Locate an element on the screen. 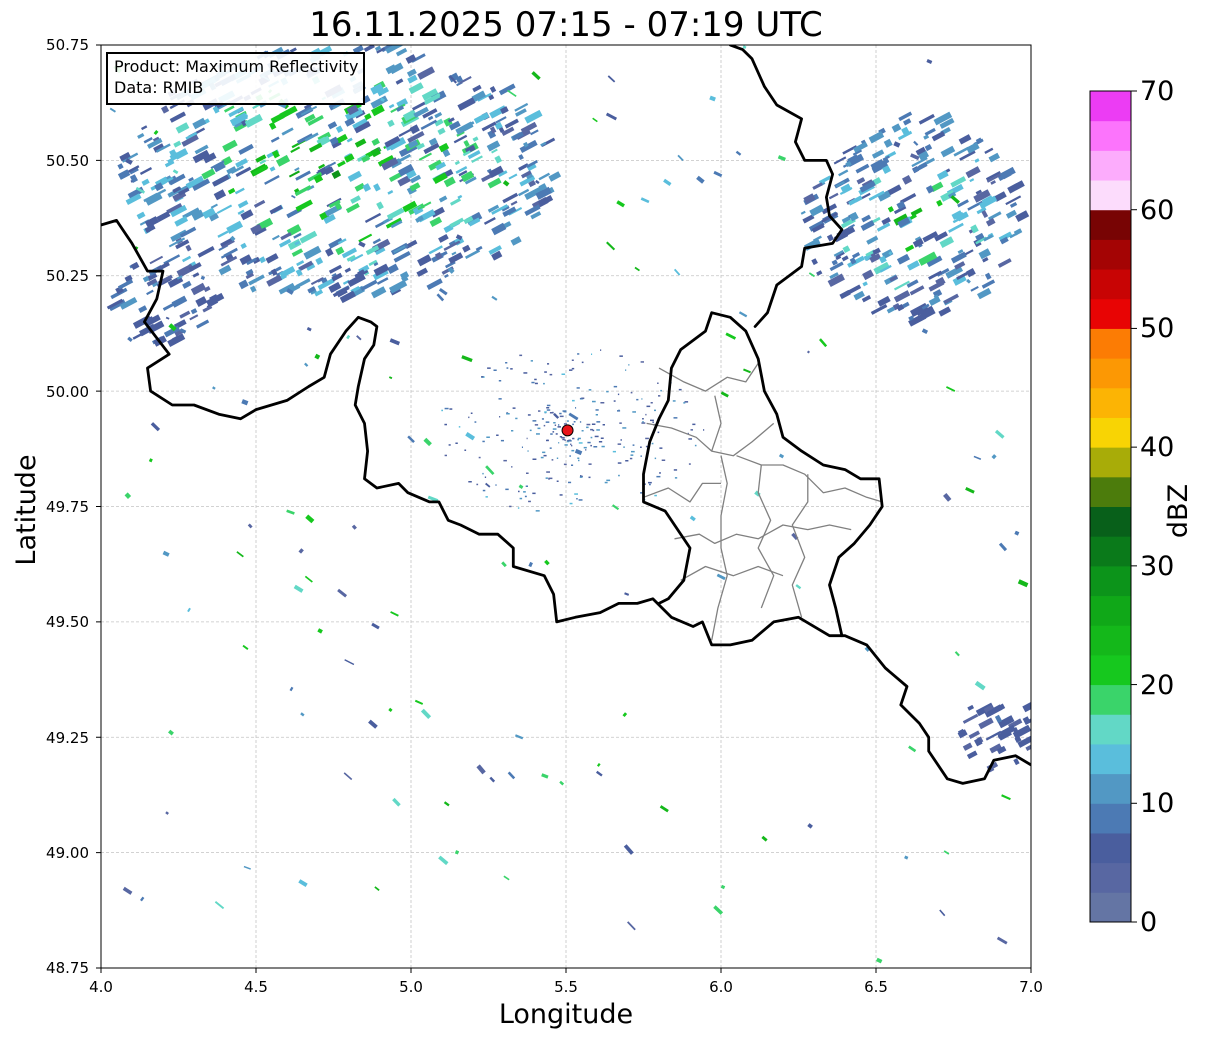 The width and height of the screenshot is (1219, 1040). product-info-box: Product: Maximum Reflectivity Data: RMIB is located at coordinates (236, 78).